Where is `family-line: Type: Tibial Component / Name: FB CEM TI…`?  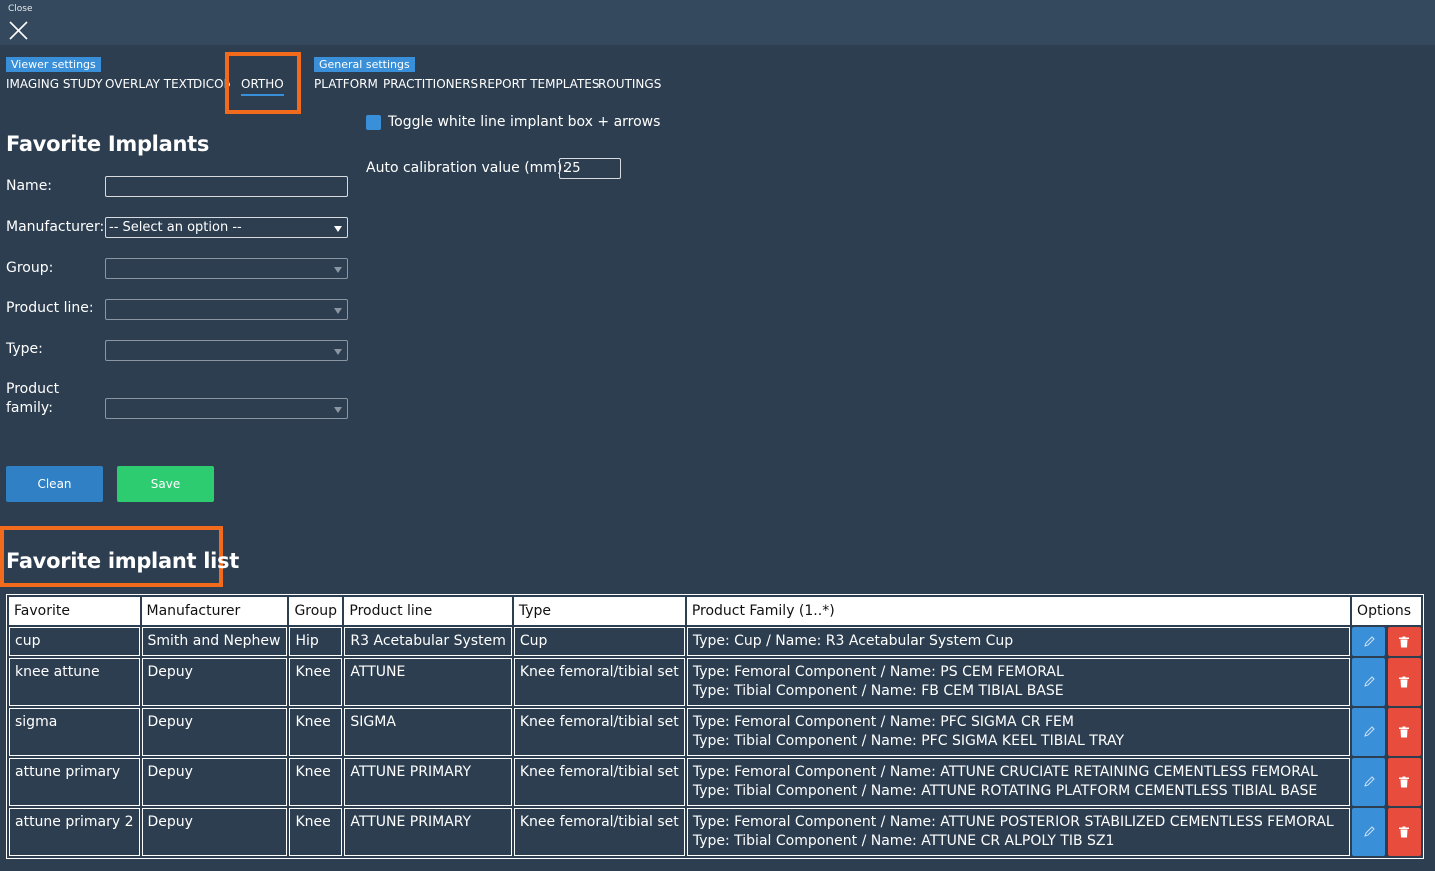
family-line: Type: Tibial Component / Name: FB CEM TI… is located at coordinates (878, 691).